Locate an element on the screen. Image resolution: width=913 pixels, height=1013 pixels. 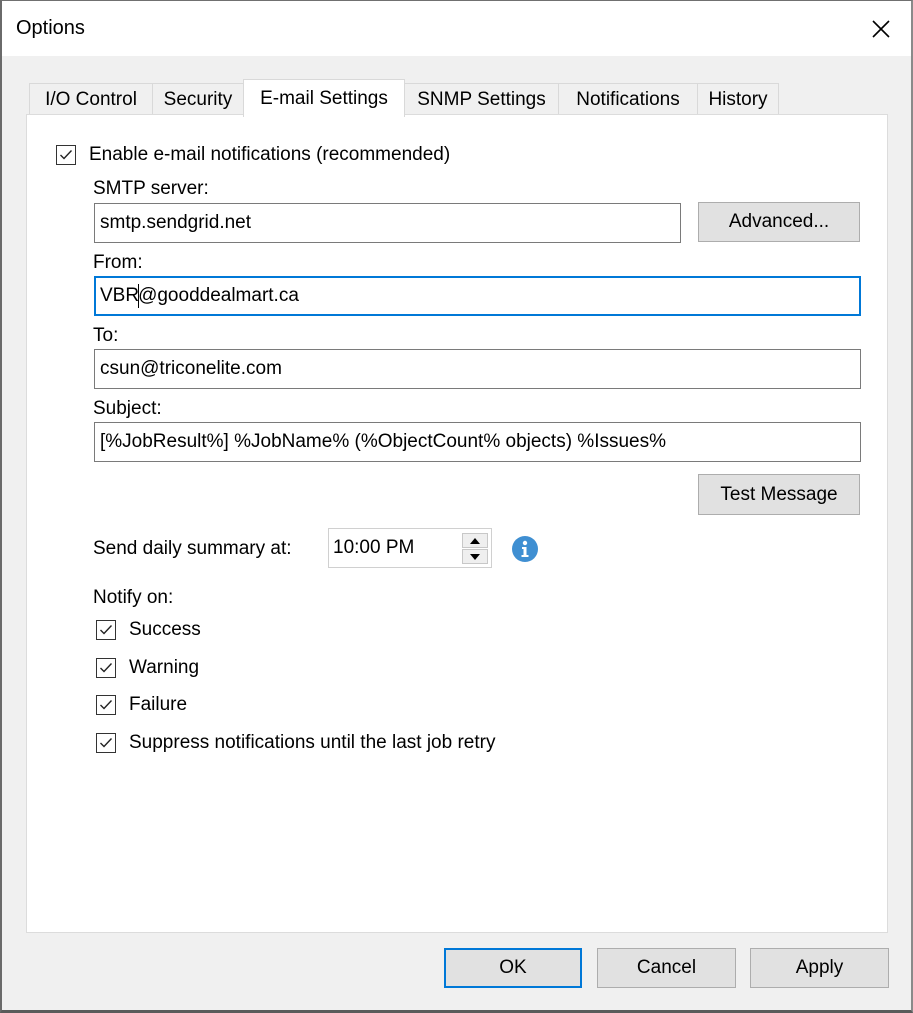
tab-security: Security is located at coordinates (198, 99).